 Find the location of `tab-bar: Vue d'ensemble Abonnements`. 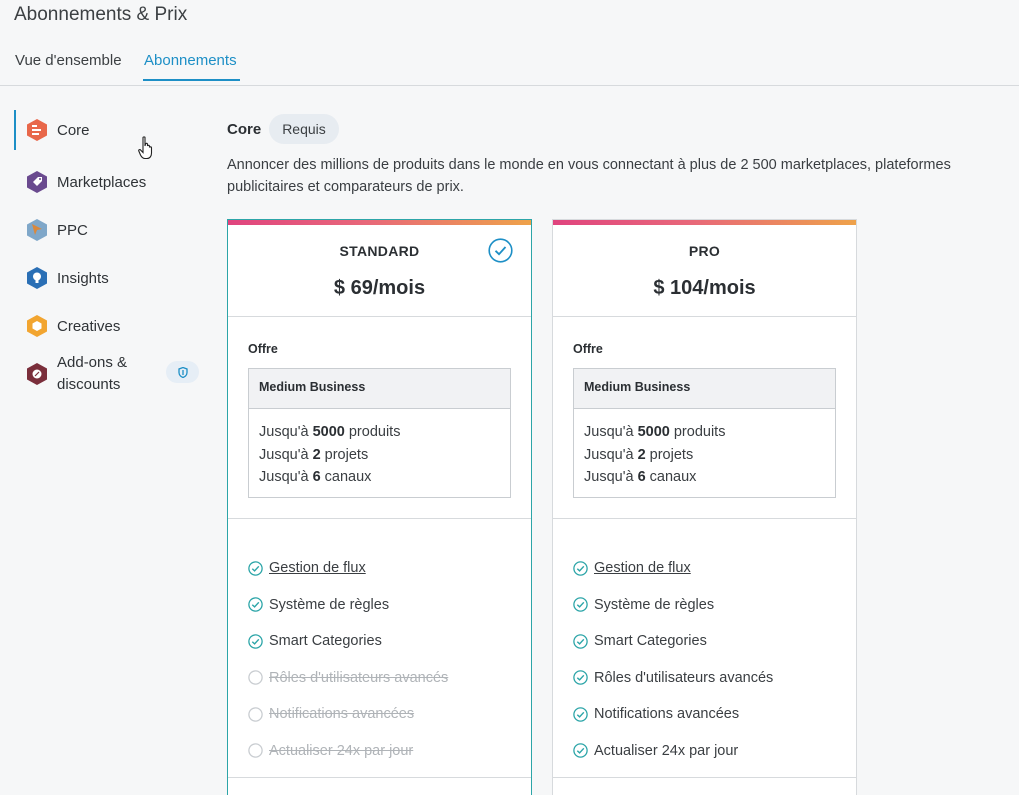

tab-bar: Vue d'ensemble Abonnements is located at coordinates (509, 67).